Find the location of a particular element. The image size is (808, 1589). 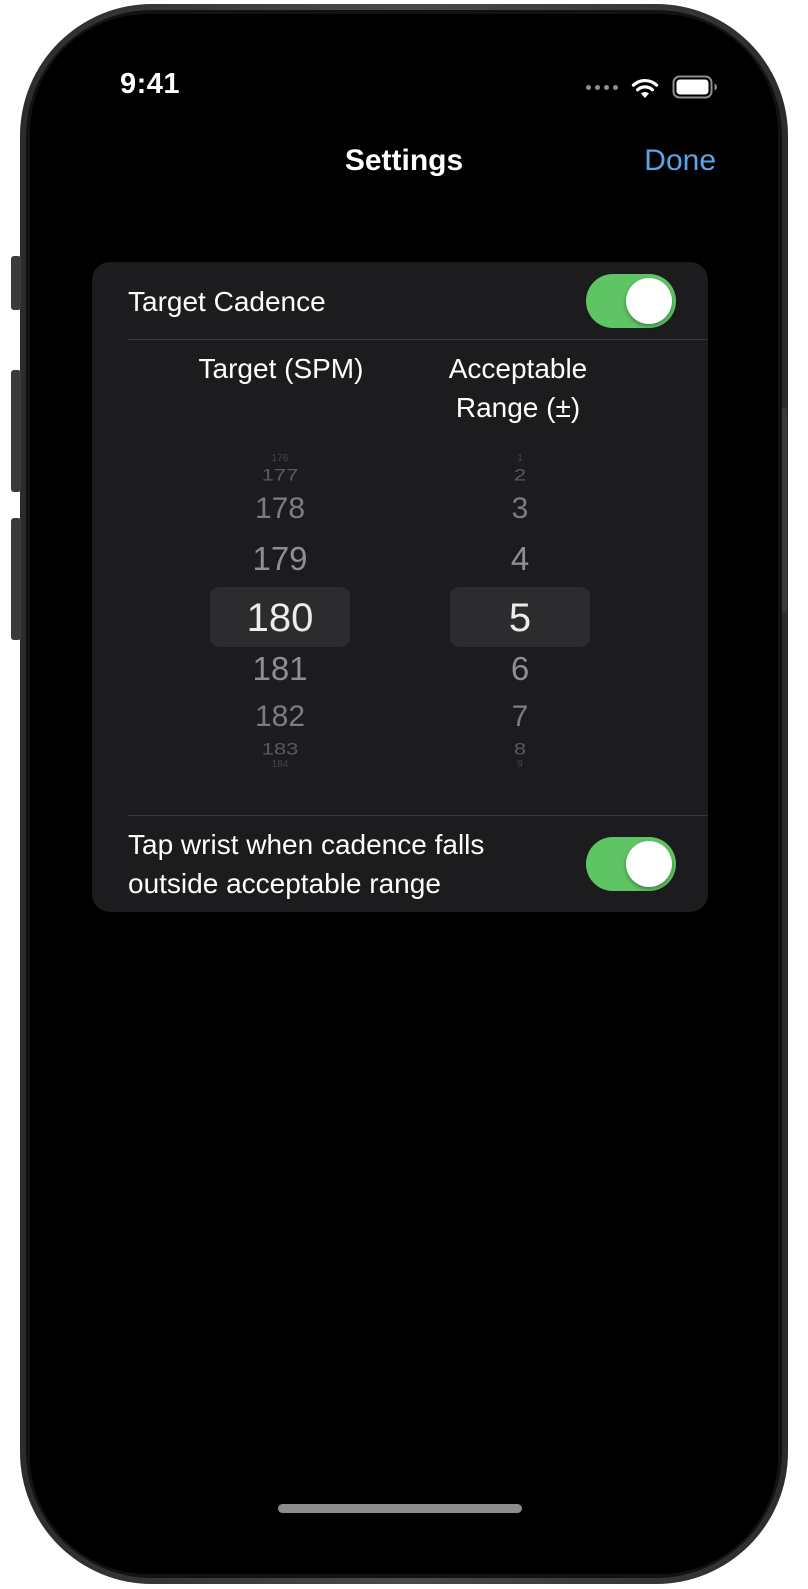

acceptable-range-header: Acceptable Range (±) is located at coordinates (518, 388).